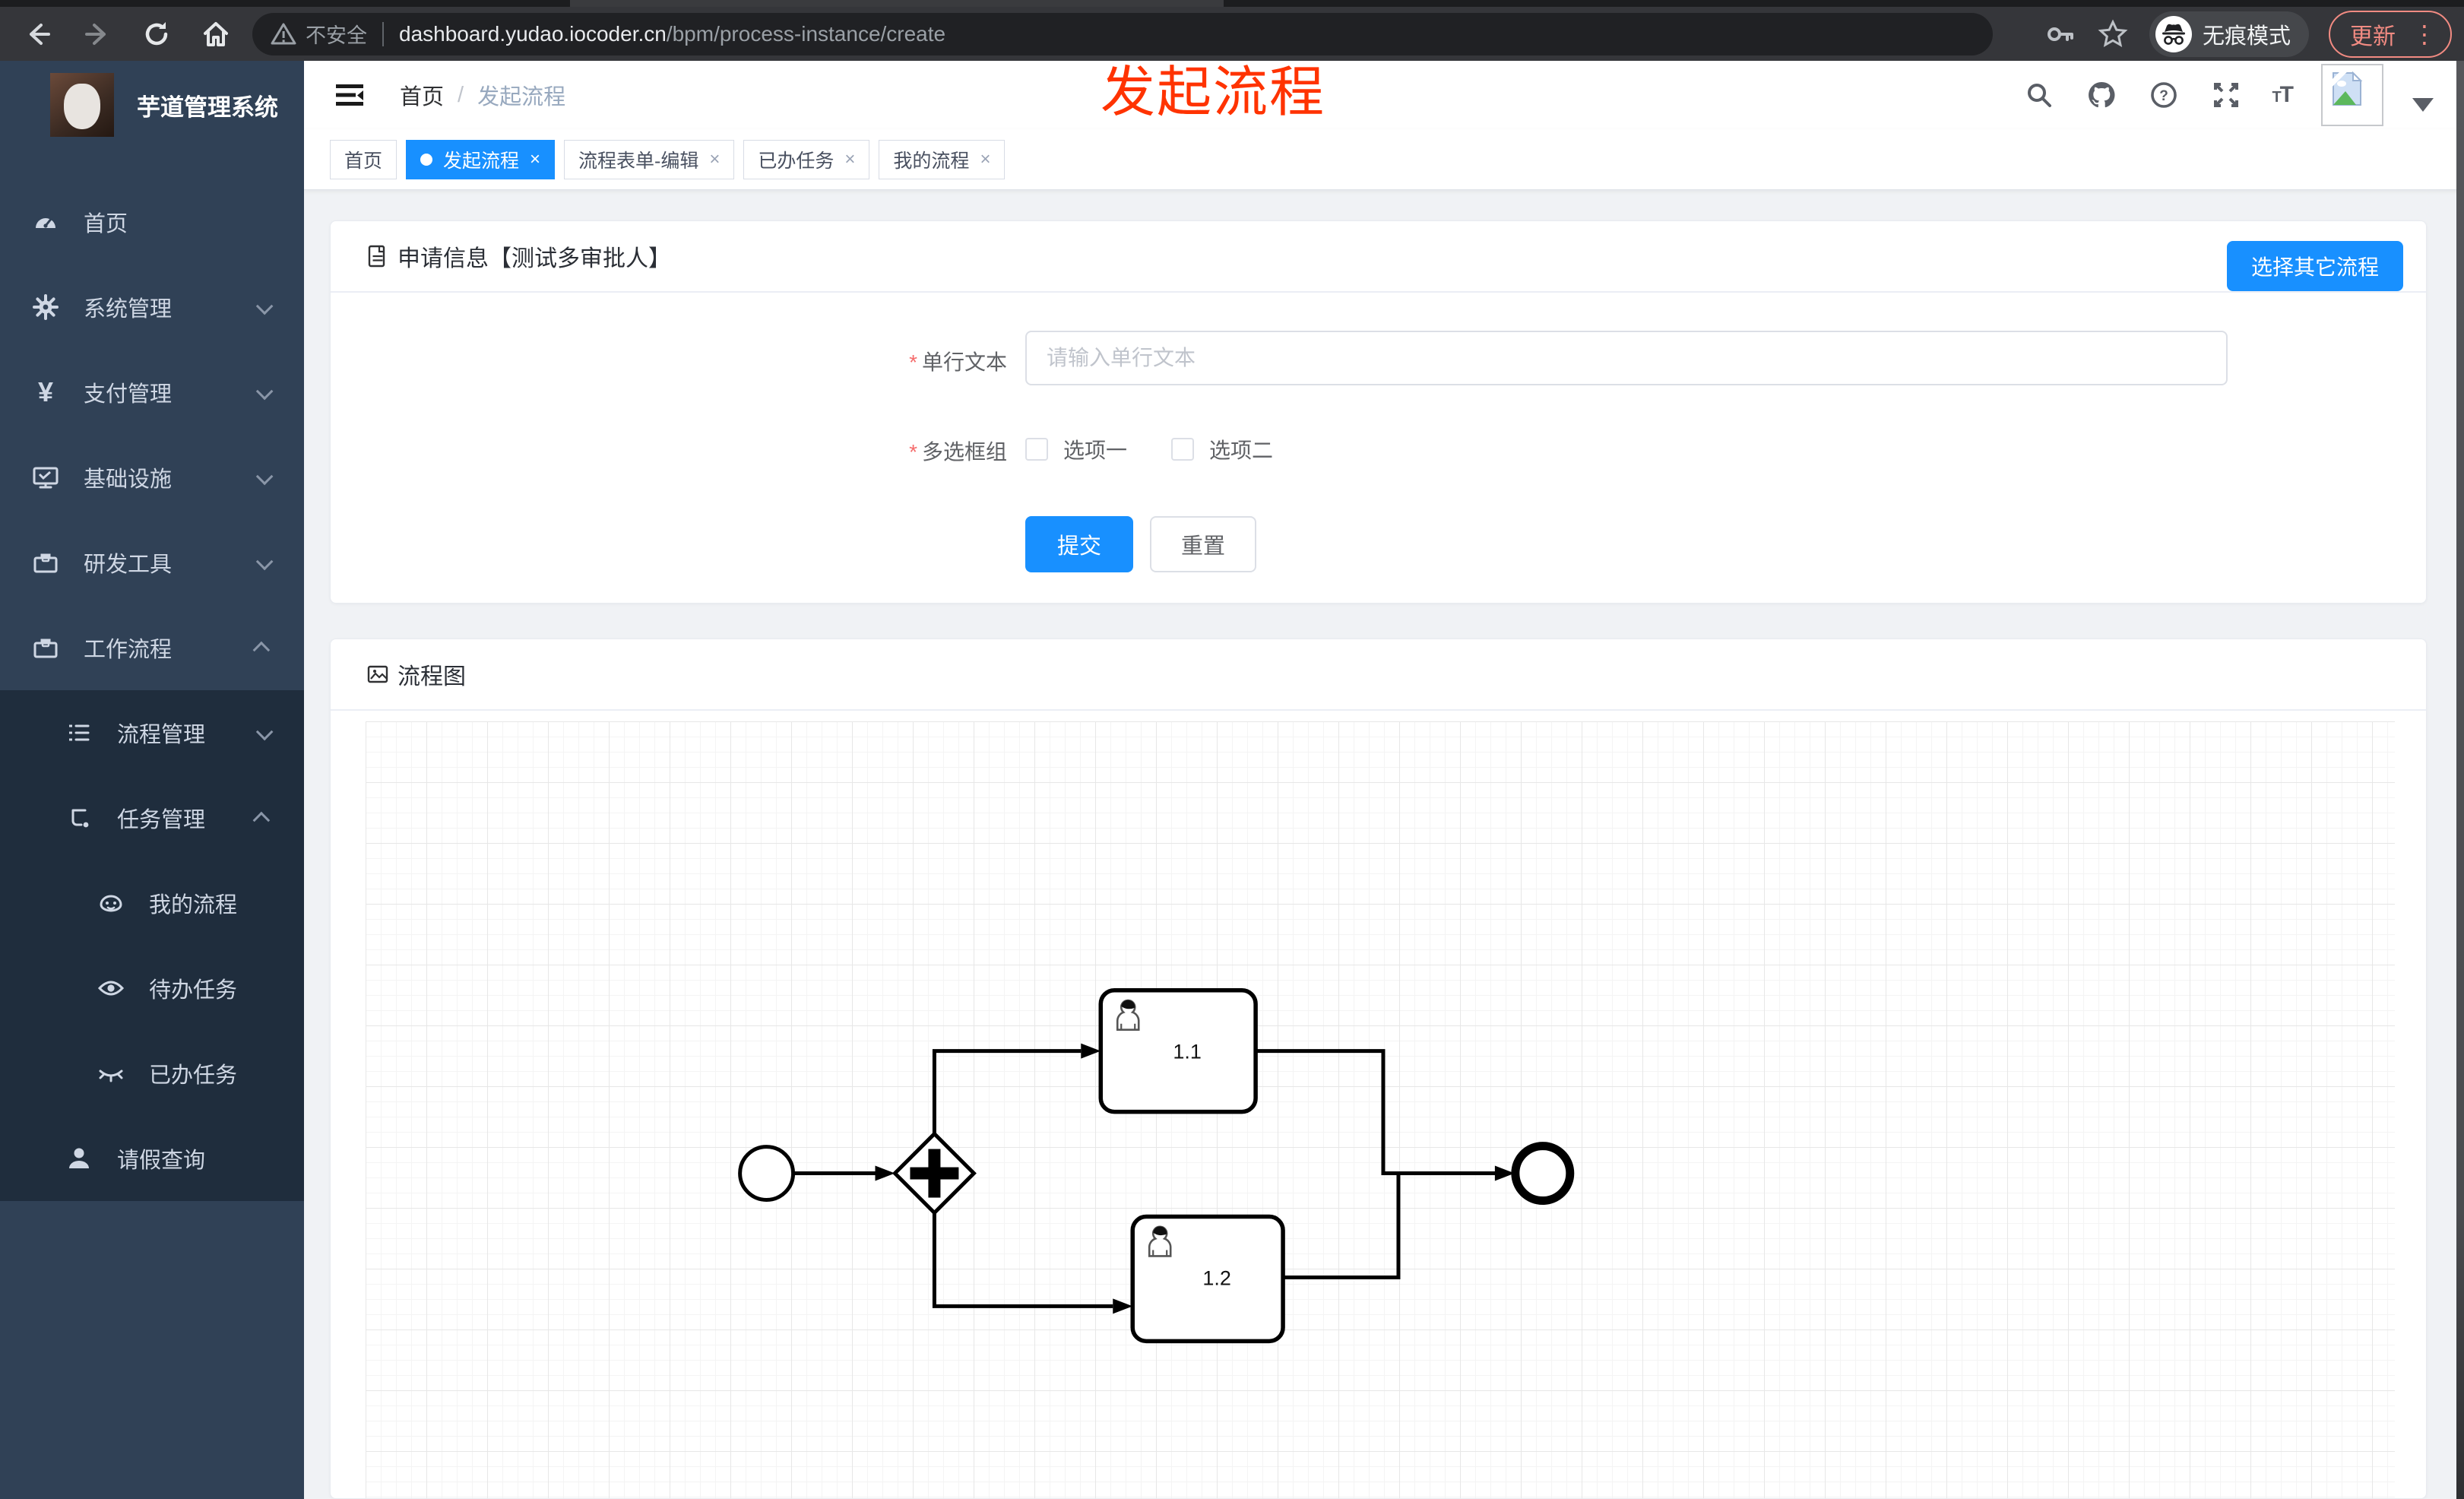 The height and width of the screenshot is (1499, 2464). Describe the element at coordinates (649, 159) in the screenshot. I see `tab-form-edit: 流程表单-编辑 ×` at that location.